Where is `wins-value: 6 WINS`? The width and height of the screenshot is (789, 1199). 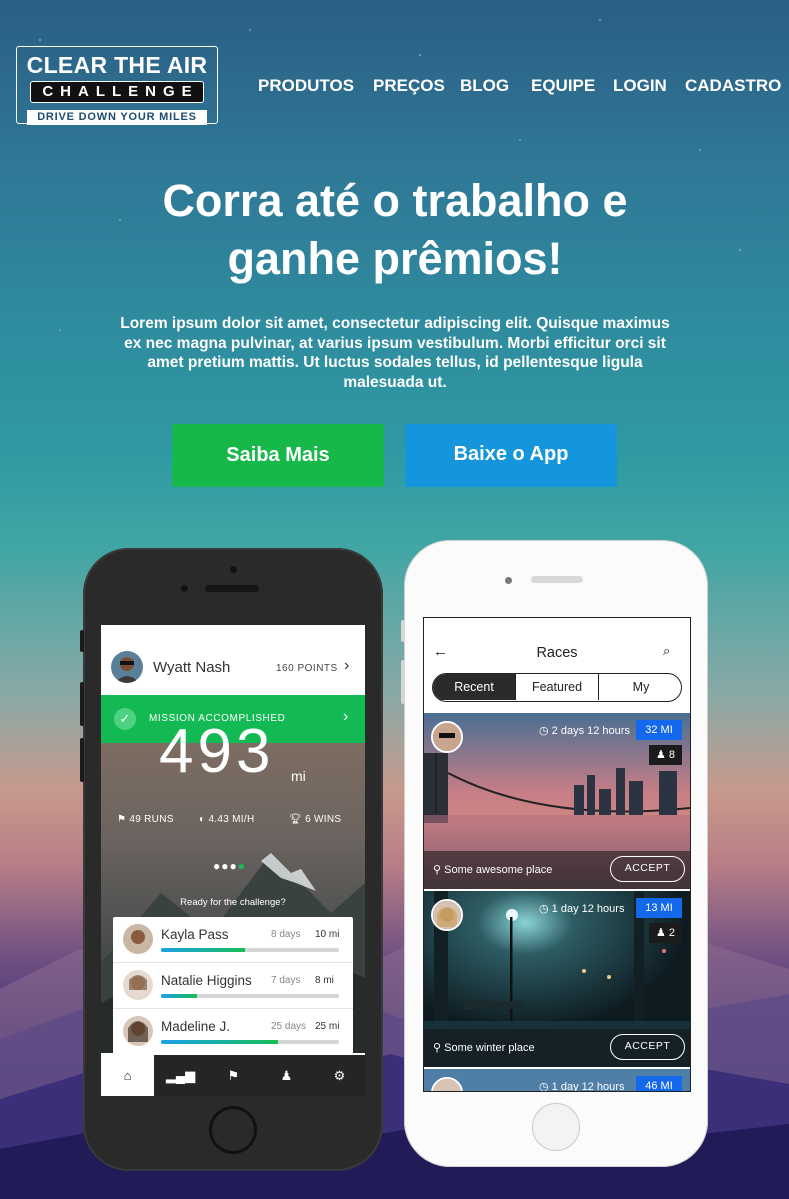
wins-value: 6 WINS is located at coordinates (323, 819).